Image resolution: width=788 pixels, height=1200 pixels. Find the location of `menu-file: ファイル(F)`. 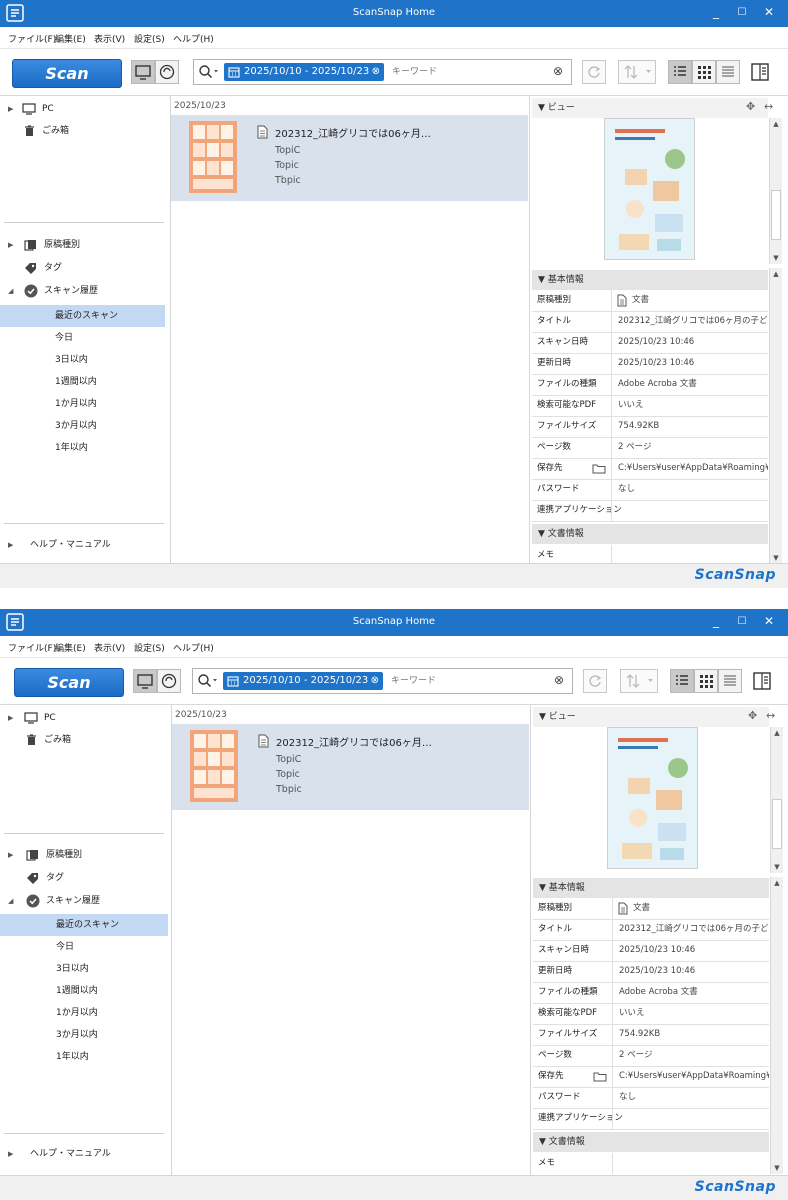

menu-file: ファイル(F) is located at coordinates (32, 647).